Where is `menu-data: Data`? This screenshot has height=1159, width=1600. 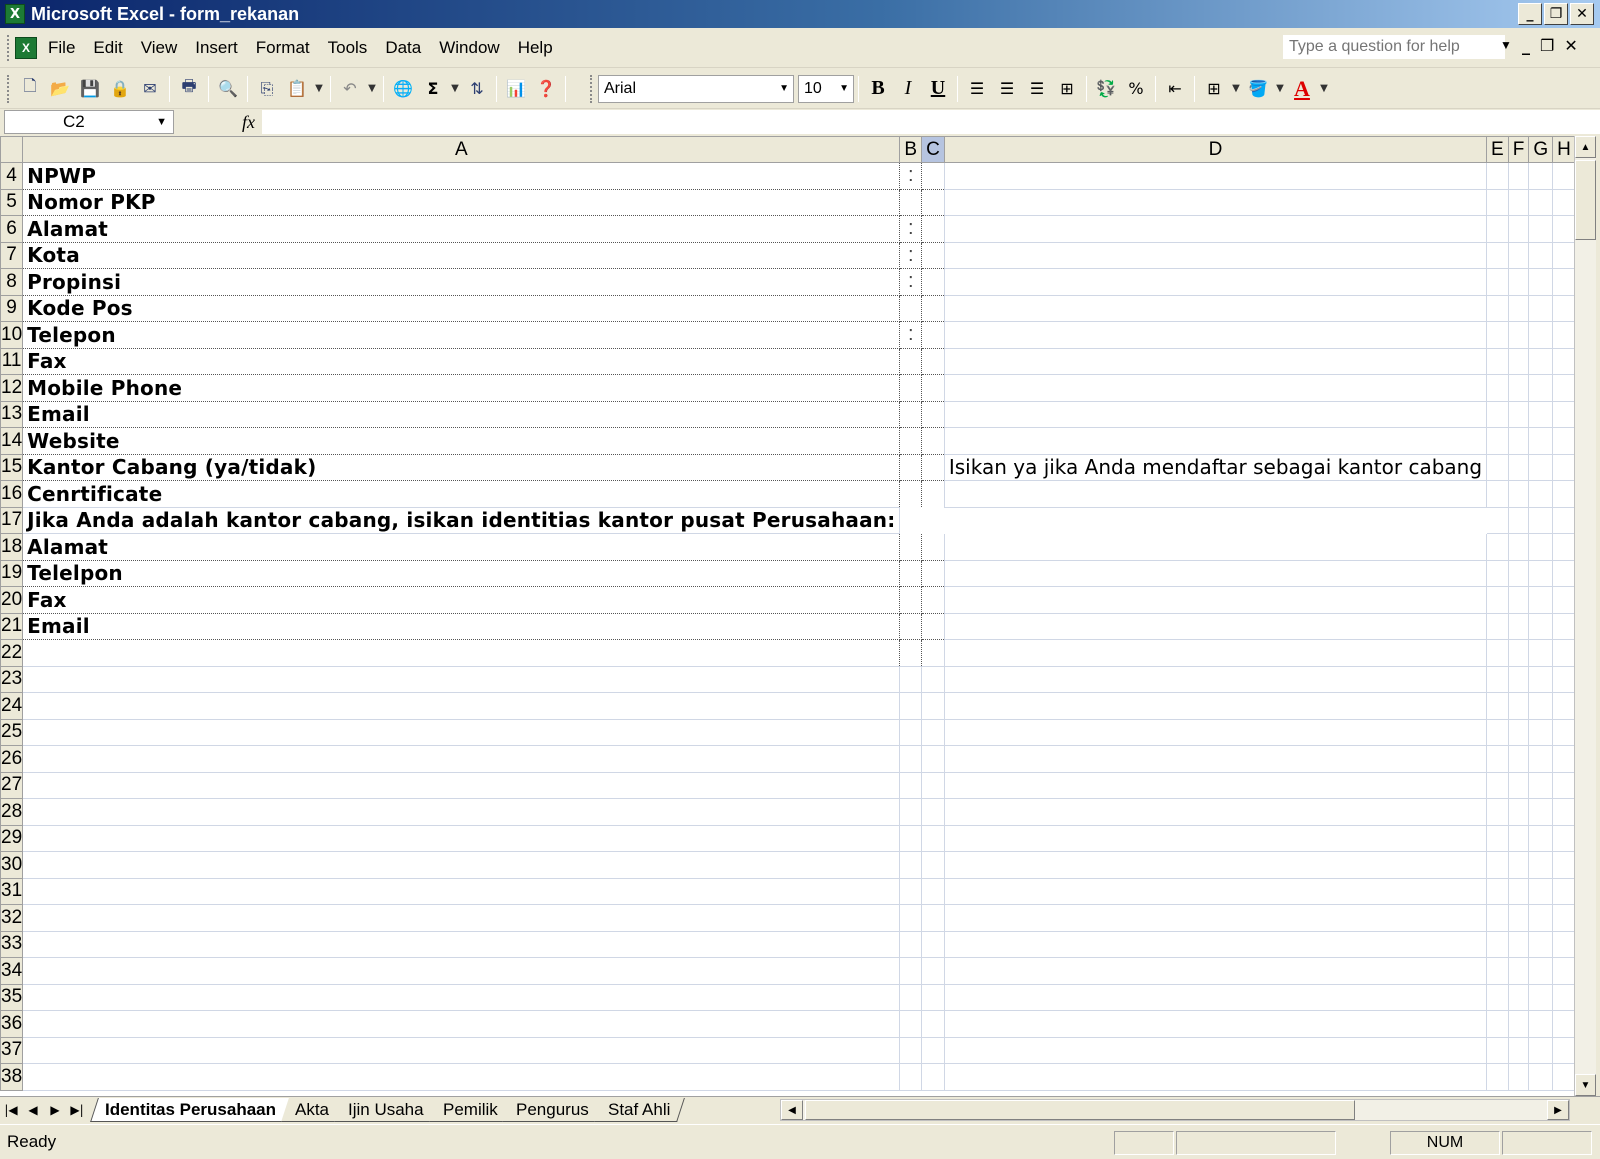 menu-data: Data is located at coordinates (403, 48).